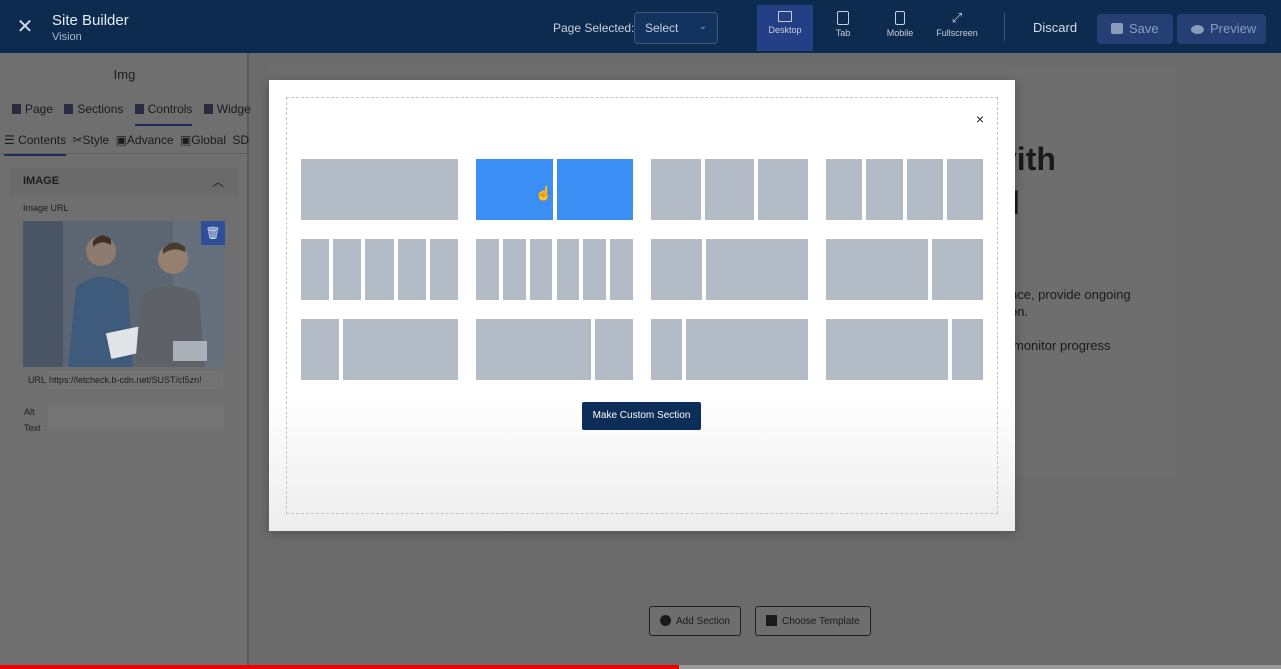 This screenshot has width=1281, height=669. I want to click on tab-sections: Sections, so click(93, 109).